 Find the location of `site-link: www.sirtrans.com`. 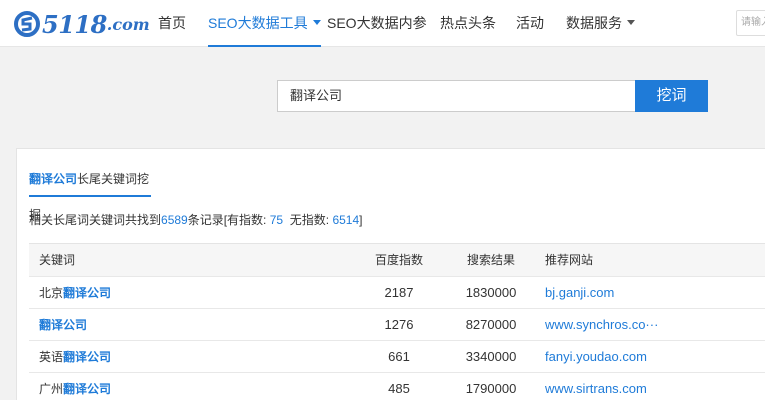

site-link: www.sirtrans.com is located at coordinates (596, 386).